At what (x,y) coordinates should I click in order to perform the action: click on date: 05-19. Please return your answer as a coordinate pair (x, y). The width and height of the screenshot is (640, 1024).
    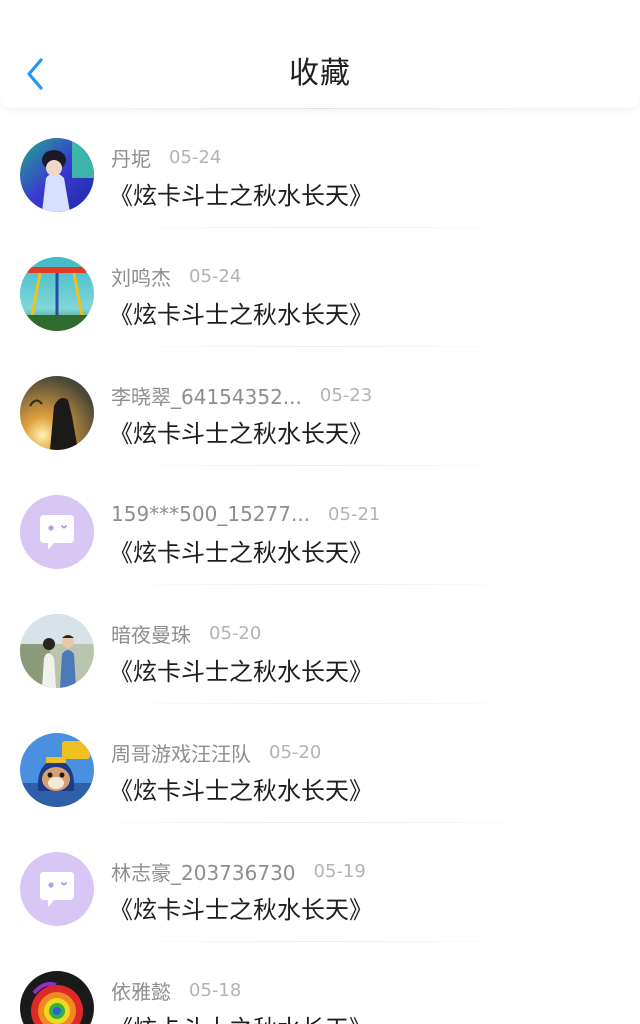
    Looking at the image, I should click on (339, 871).